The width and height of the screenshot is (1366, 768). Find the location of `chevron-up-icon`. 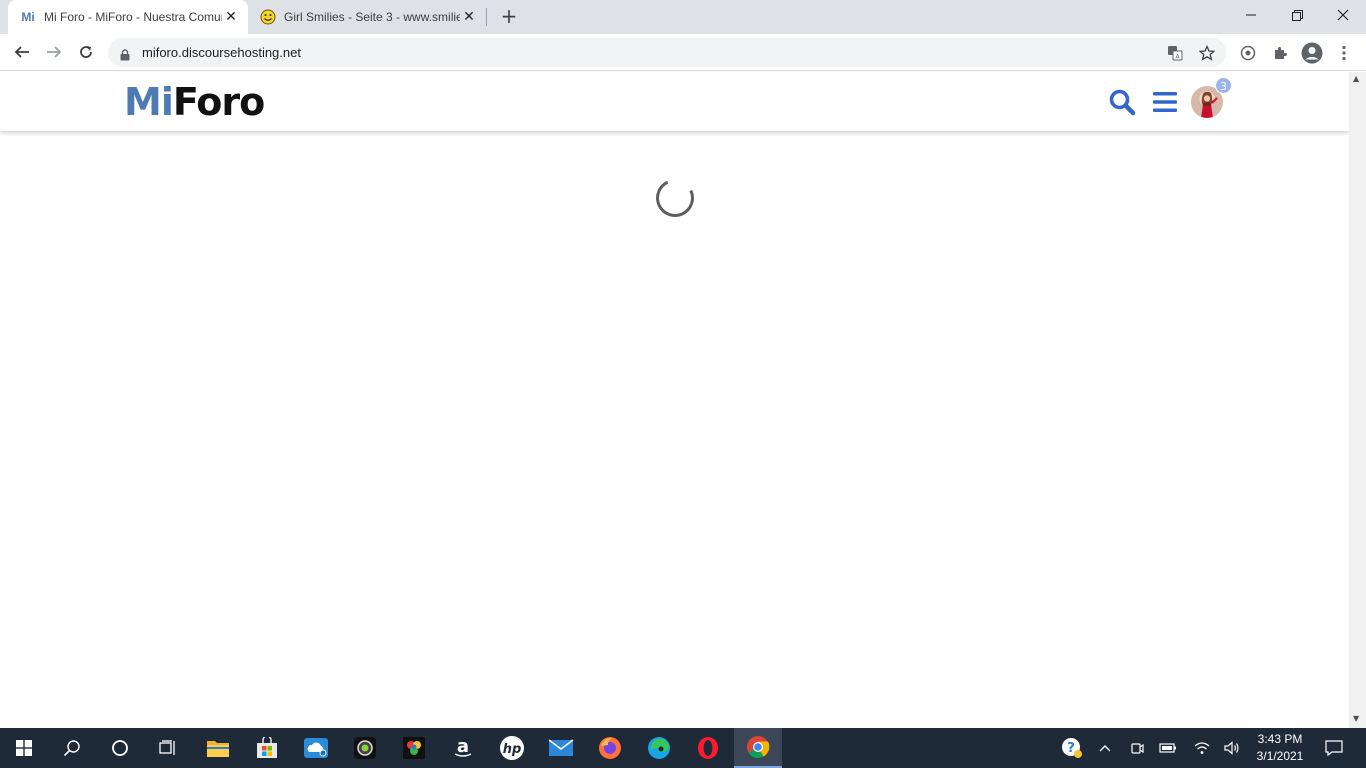

chevron-up-icon is located at coordinates (1105, 748).